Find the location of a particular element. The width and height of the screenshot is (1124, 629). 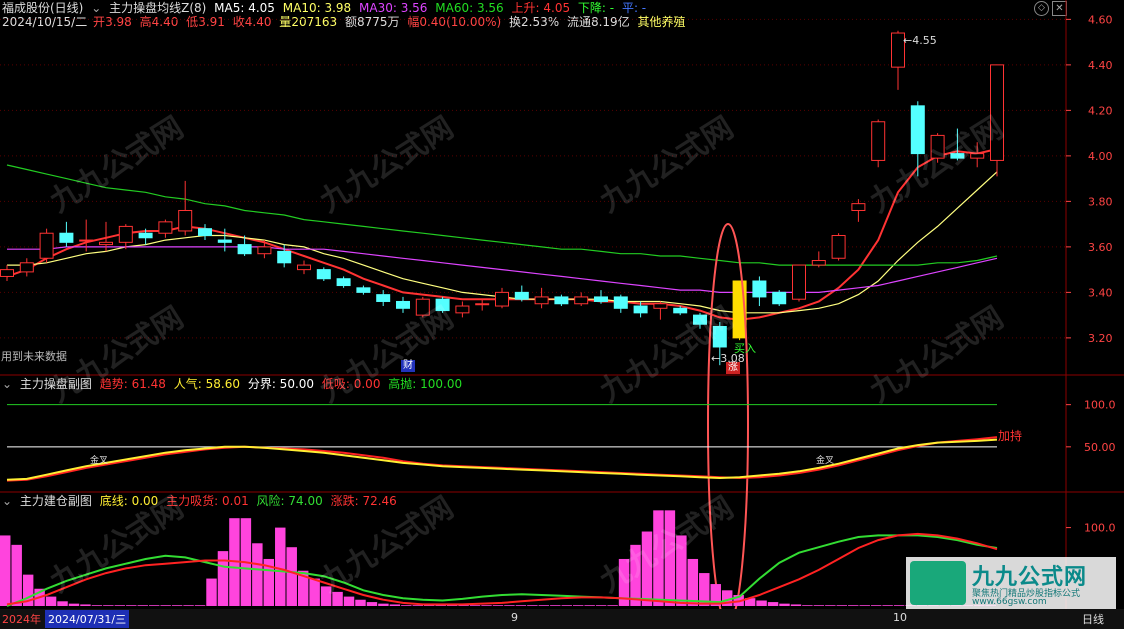

sub2-tick-label: 100.0 is located at coordinates (1100, 528).